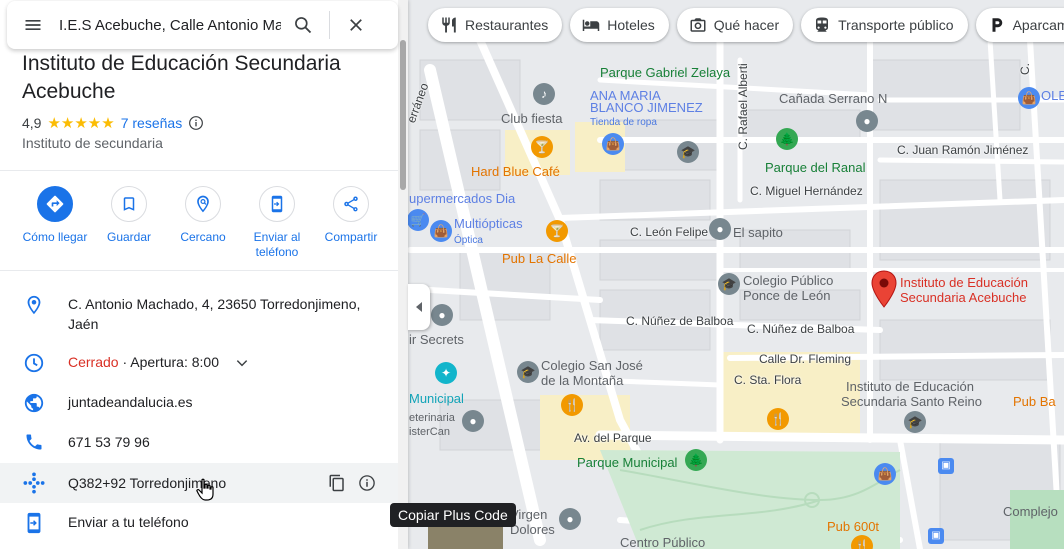  Describe the element at coordinates (507, 25) in the screenshot. I see `chip-label: Restaurantes` at that location.